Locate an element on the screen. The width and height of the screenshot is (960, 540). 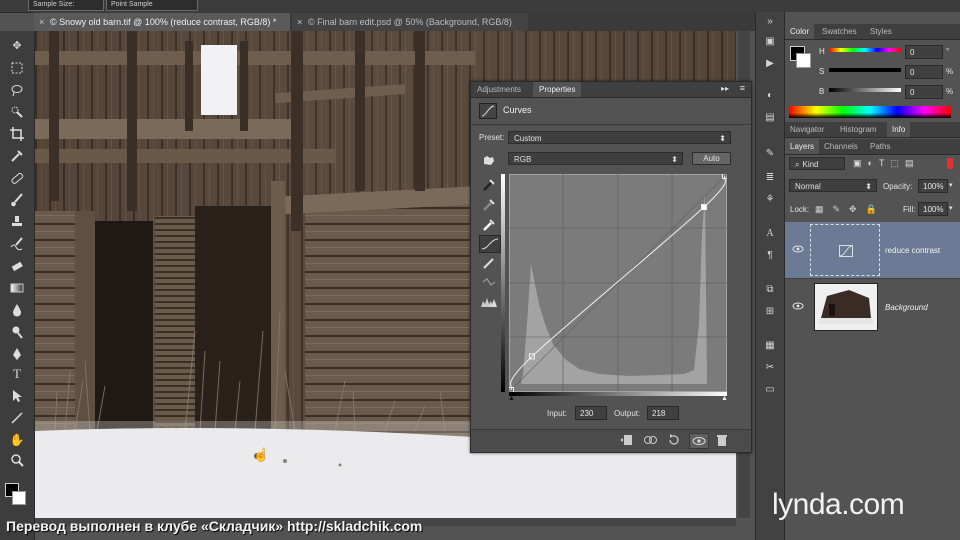
tab-adjustments: Adjustments is located at coordinates (499, 89).